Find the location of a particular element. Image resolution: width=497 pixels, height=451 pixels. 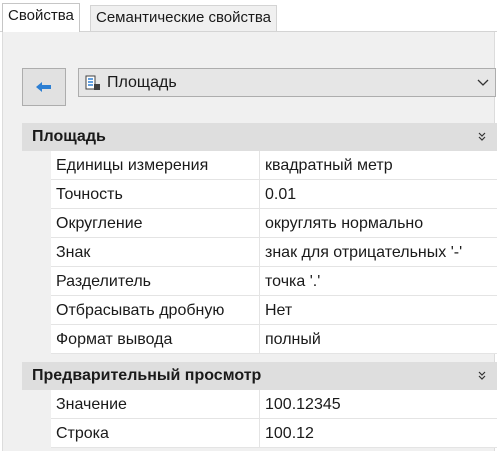

property-name: Разделитель is located at coordinates (155, 281).